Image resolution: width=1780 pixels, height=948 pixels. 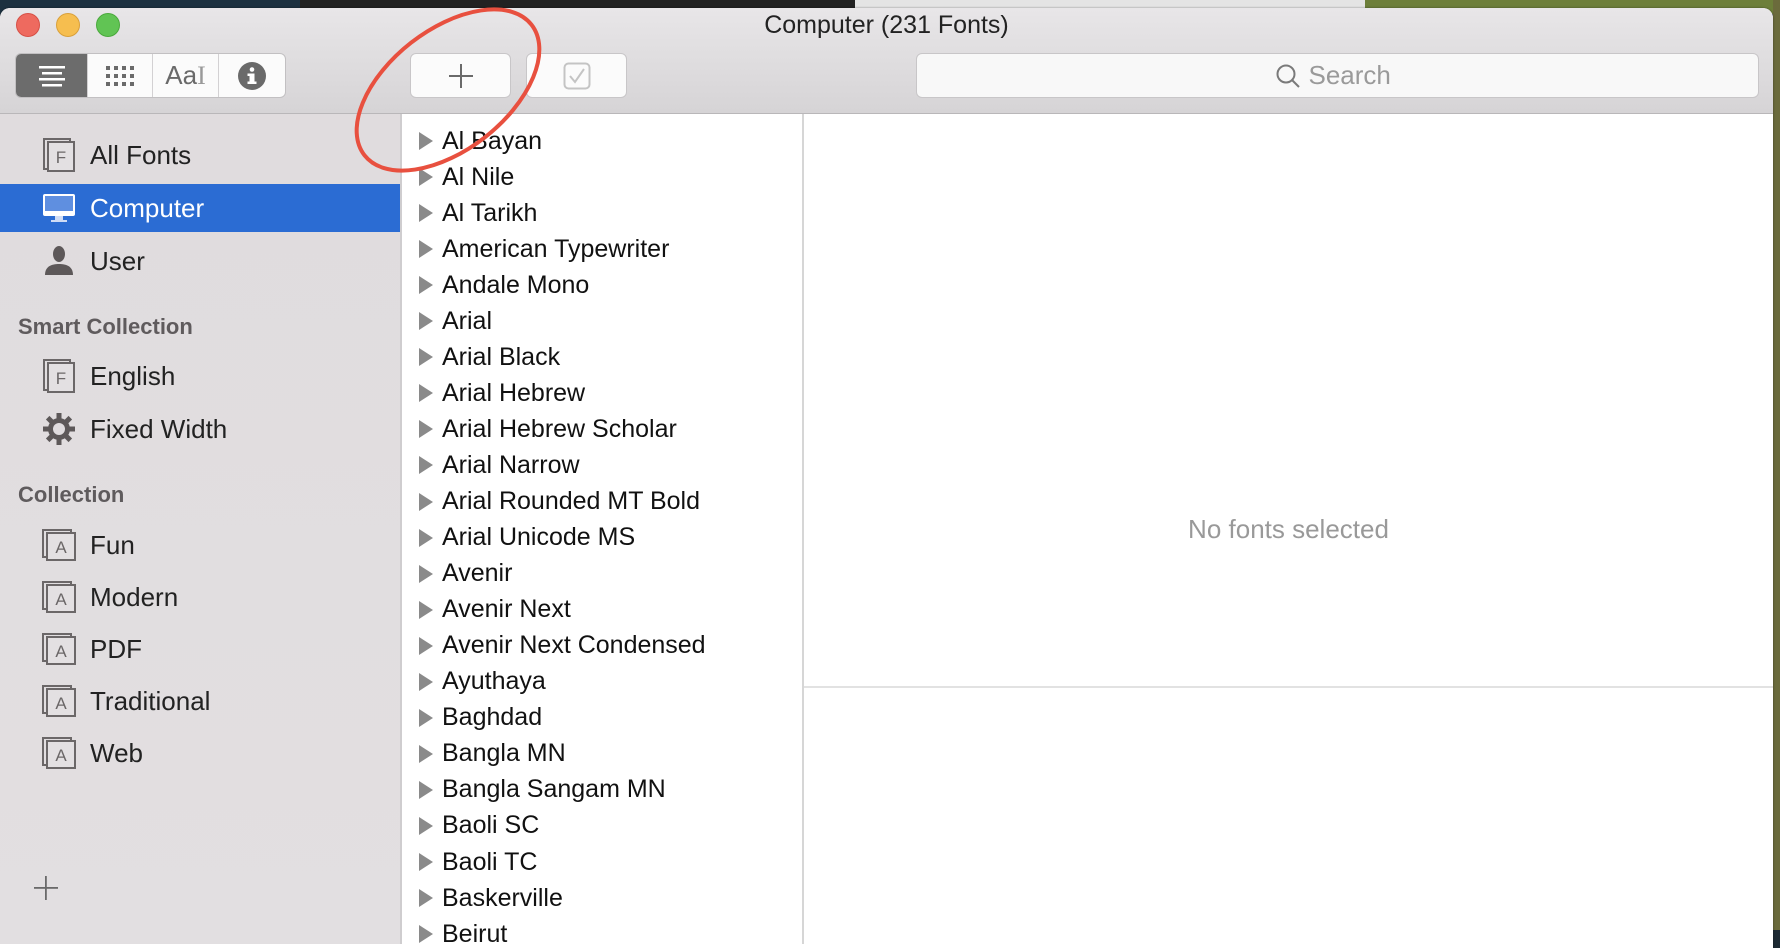 I want to click on font-row: Arial, so click(x=601, y=321).